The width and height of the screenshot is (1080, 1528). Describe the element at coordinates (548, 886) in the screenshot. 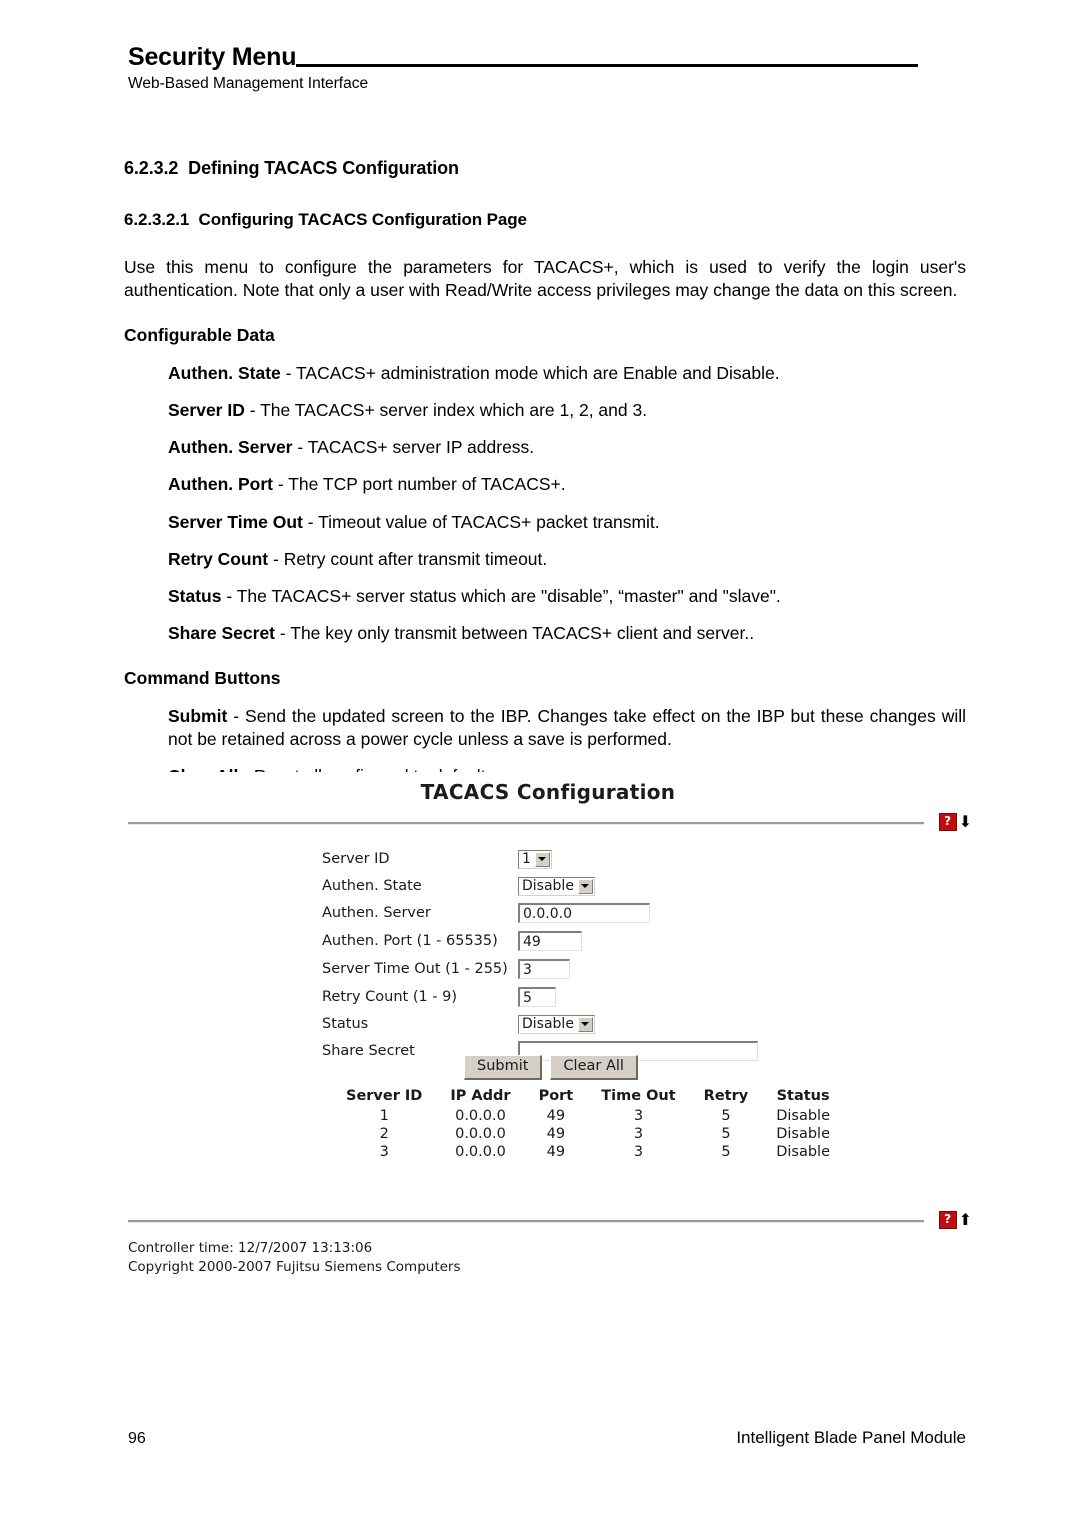

I see `authen-state-value: Disable` at that location.